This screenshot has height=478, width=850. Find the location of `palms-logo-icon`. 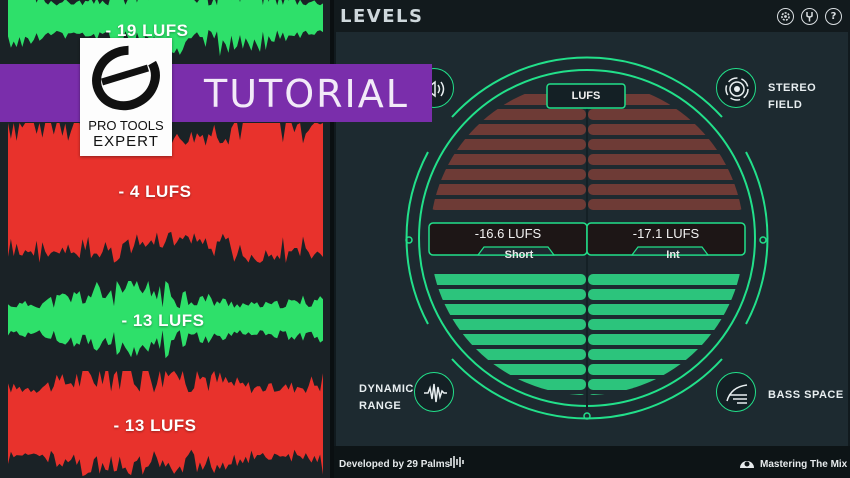

palms-logo-icon is located at coordinates (457, 462).